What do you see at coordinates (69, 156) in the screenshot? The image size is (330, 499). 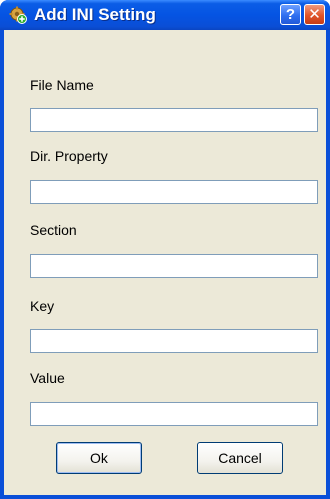 I see `dir-property-label: Dir. Property` at bounding box center [69, 156].